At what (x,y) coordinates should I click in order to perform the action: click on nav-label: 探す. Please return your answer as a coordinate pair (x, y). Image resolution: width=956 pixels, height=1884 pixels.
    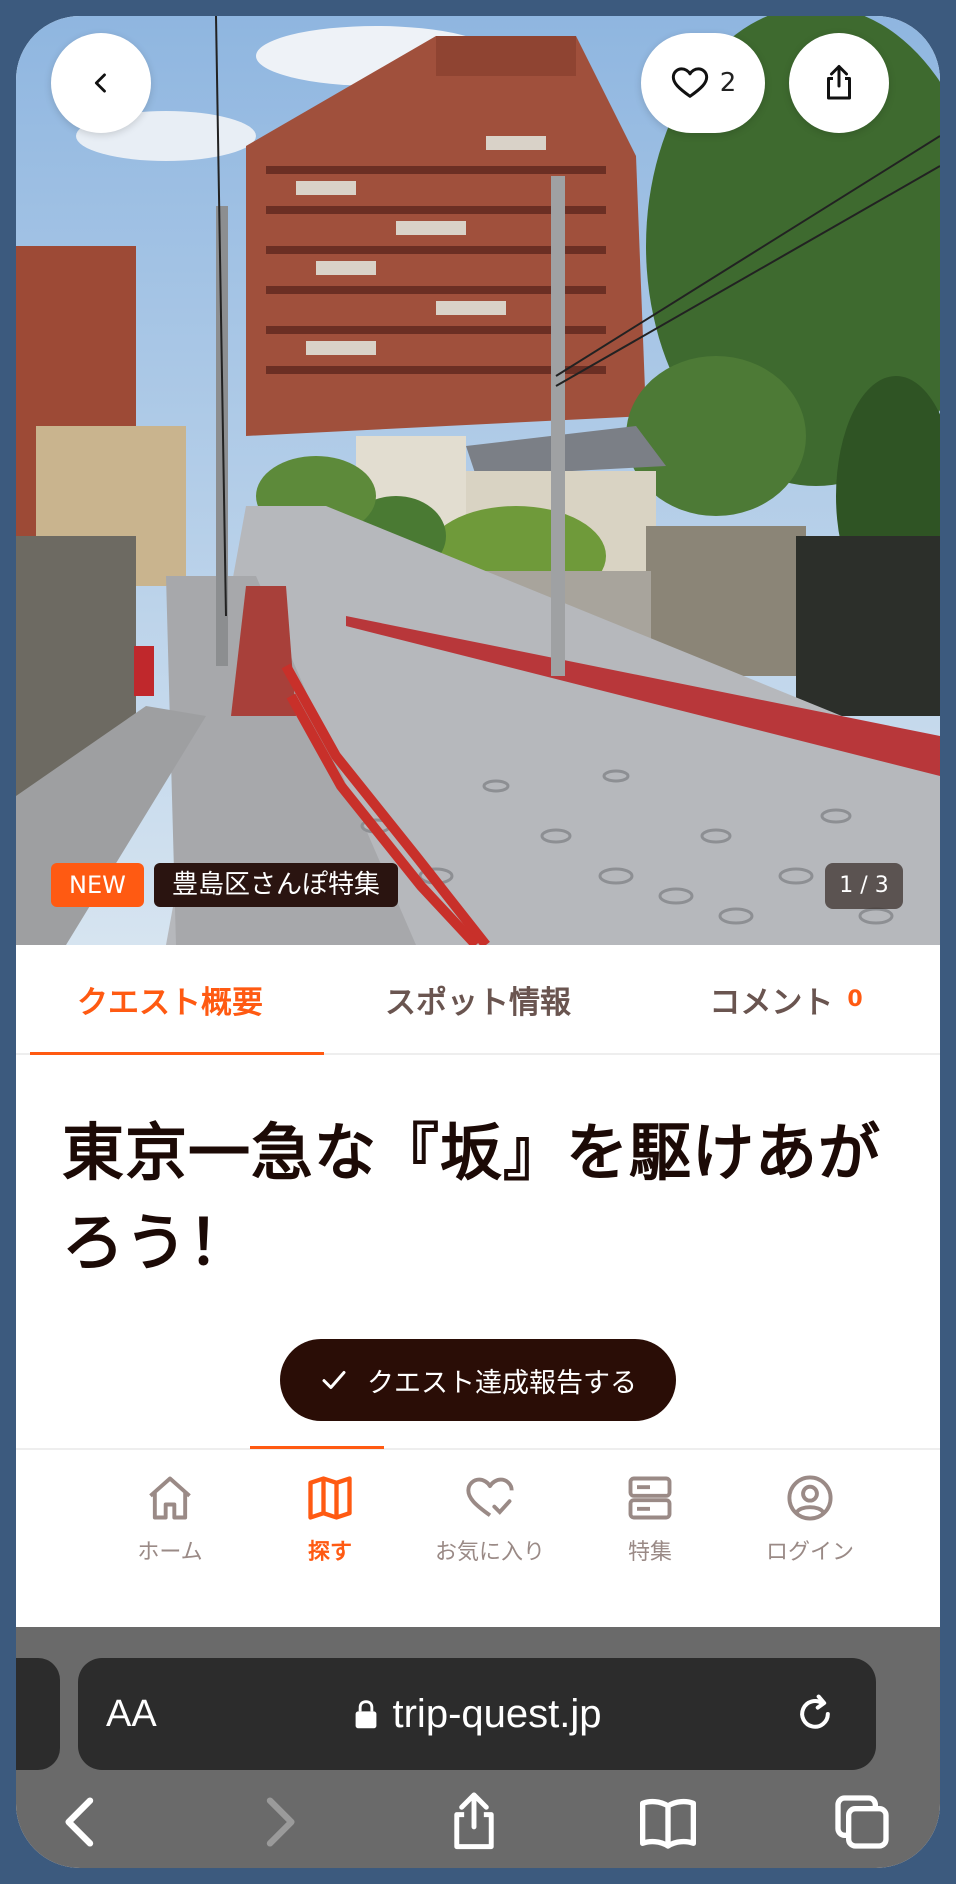
    Looking at the image, I should click on (329, 1552).